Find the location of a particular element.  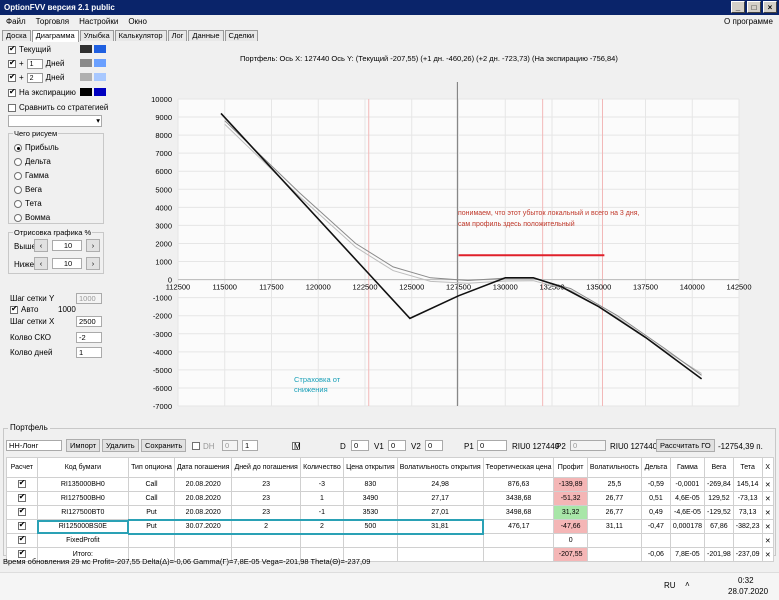

radio-gamma is located at coordinates (18, 175).